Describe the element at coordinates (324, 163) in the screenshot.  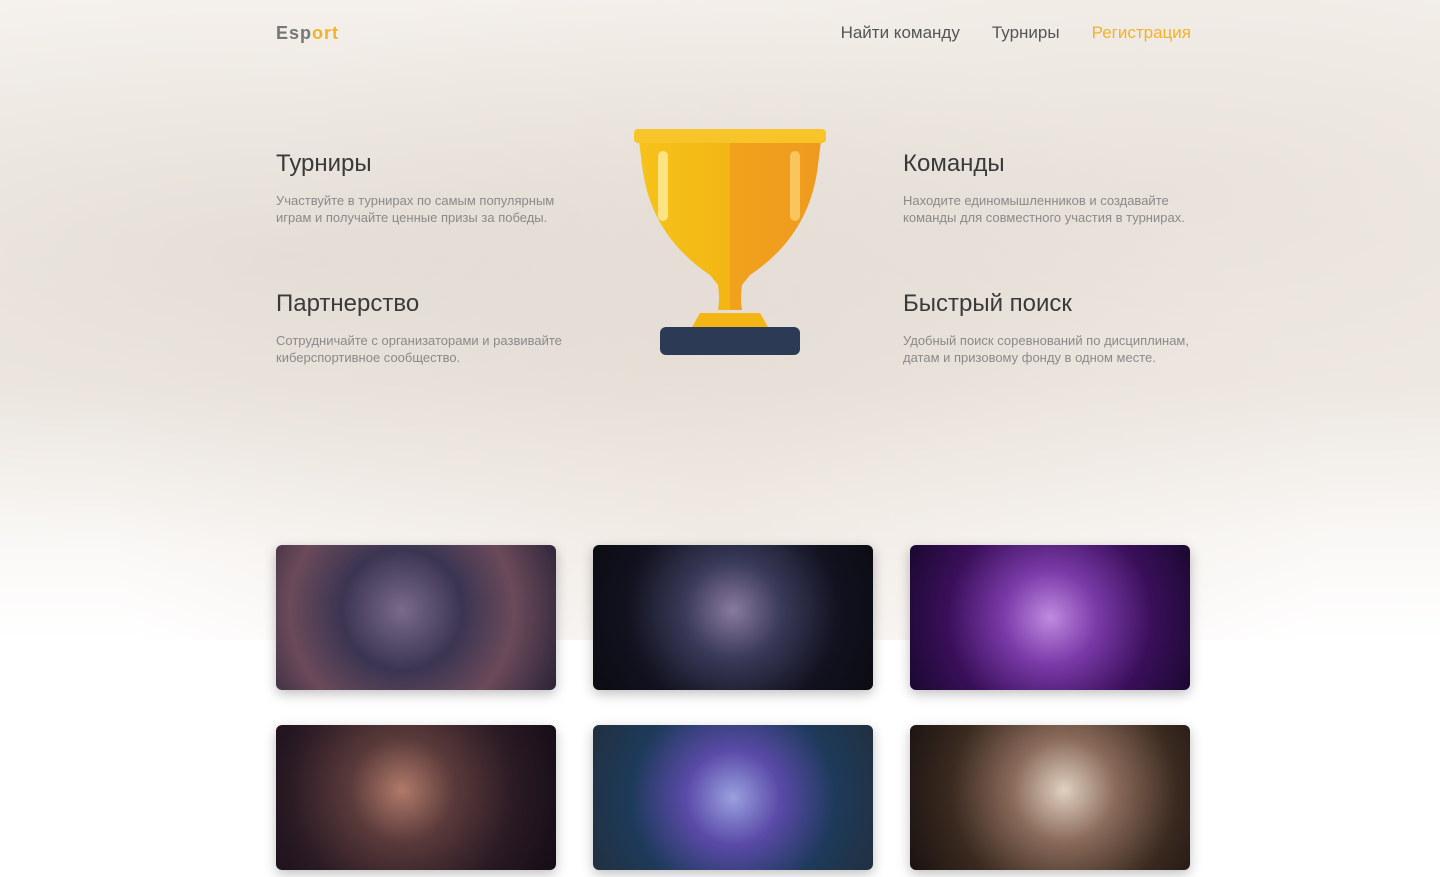
I see `feature-title: Турниры` at that location.